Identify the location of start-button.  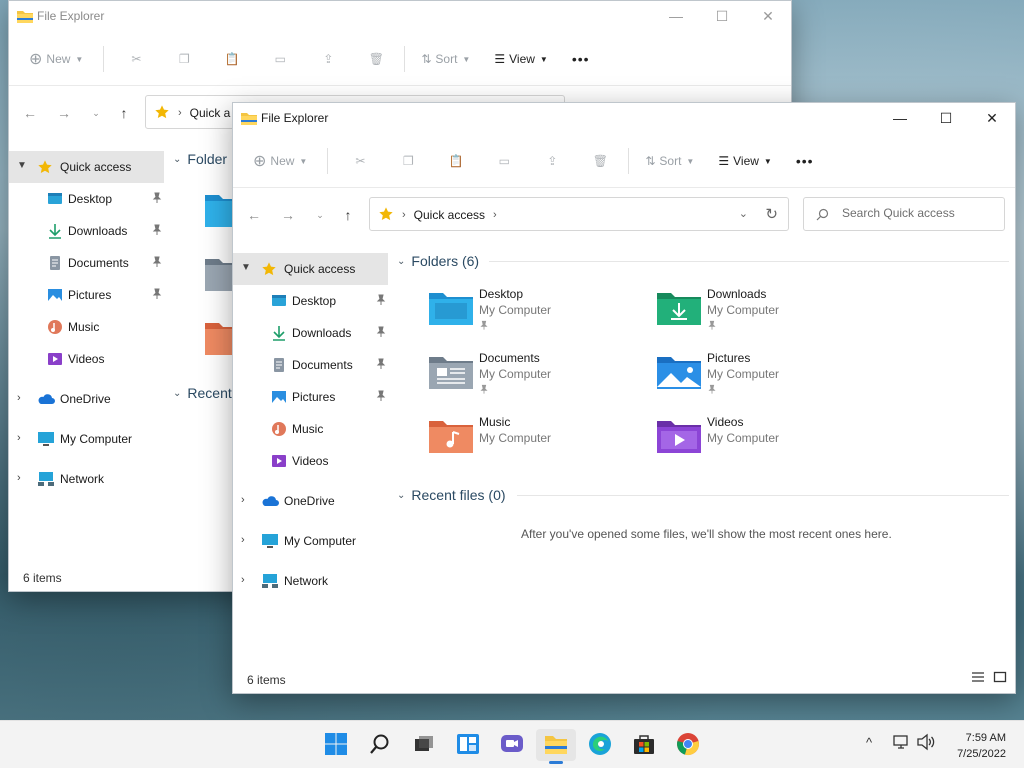
(336, 745).